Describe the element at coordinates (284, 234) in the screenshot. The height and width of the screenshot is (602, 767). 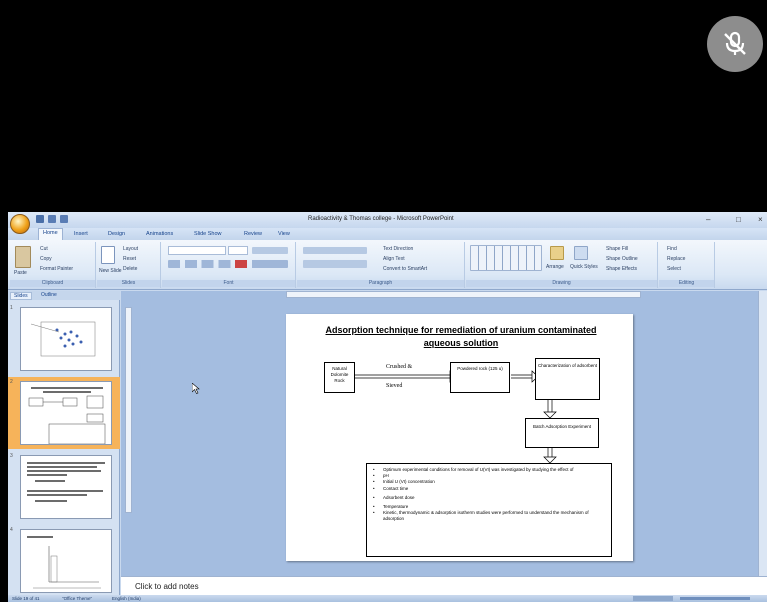
I see `tab-view: View` at that location.